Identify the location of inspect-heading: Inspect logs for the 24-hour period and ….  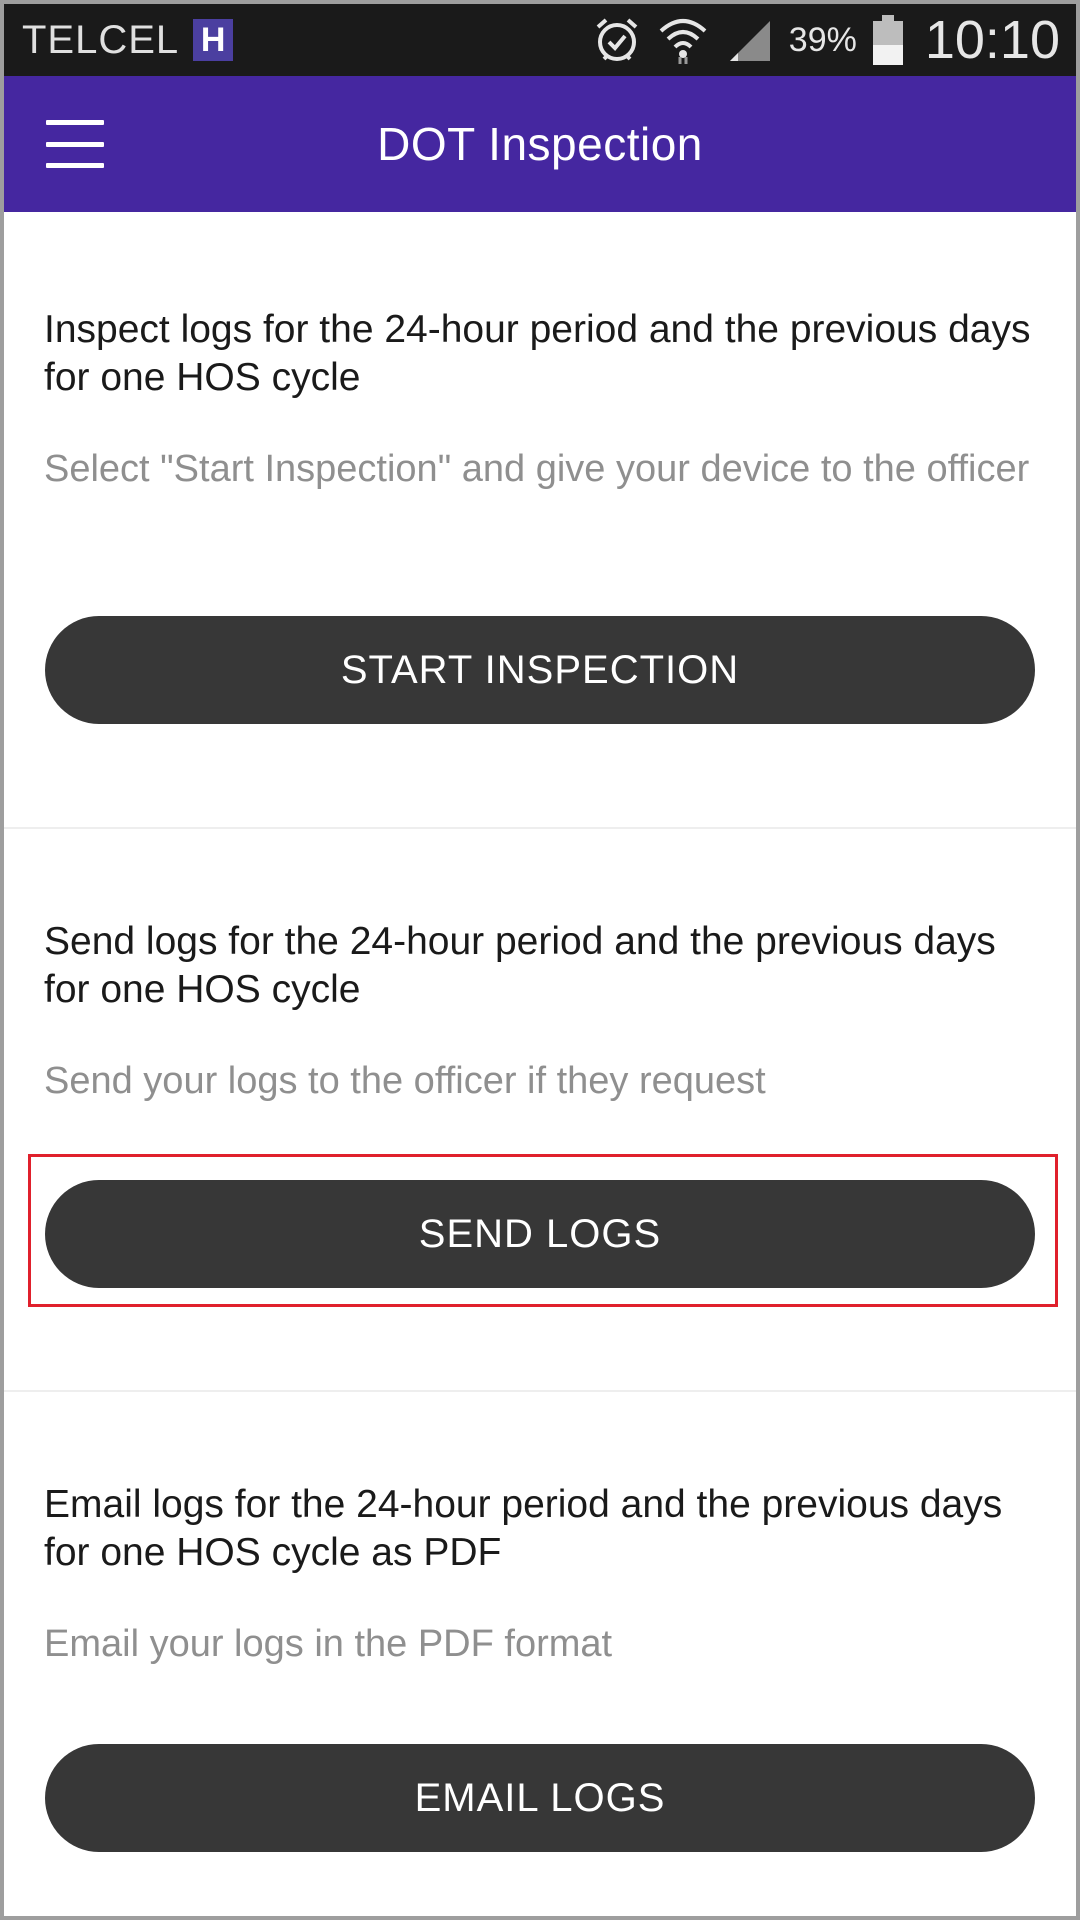
(537, 353).